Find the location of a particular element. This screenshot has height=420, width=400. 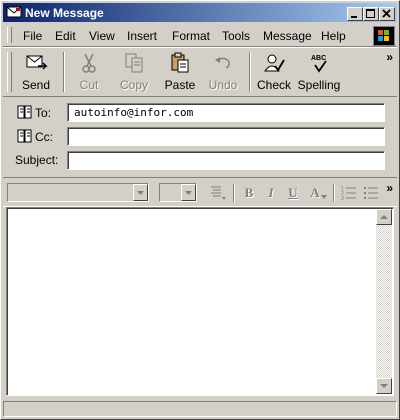

undo-icon is located at coordinates (222, 63).